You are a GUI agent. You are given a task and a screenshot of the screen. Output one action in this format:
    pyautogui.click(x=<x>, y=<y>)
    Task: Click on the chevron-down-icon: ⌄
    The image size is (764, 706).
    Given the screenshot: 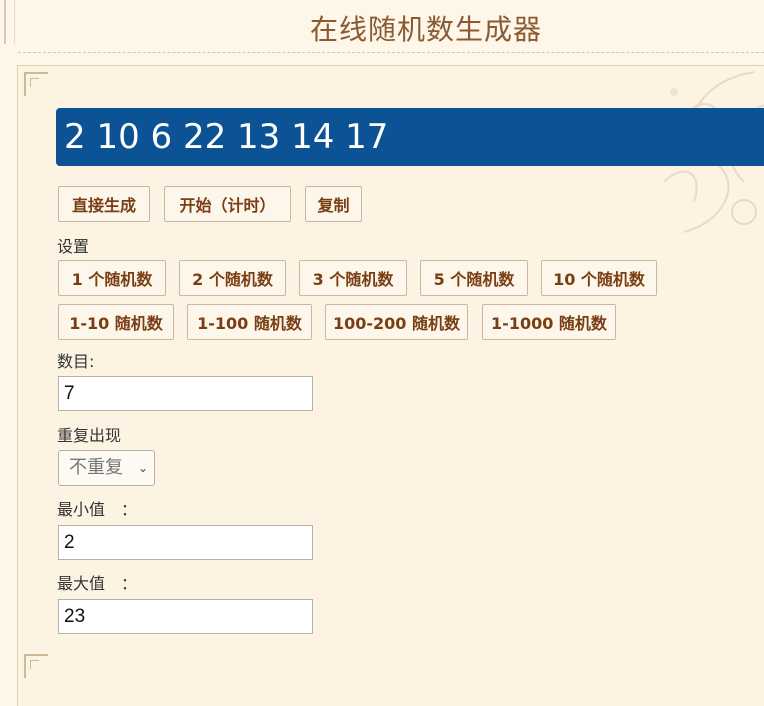 What is the action you would take?
    pyautogui.click(x=142, y=468)
    